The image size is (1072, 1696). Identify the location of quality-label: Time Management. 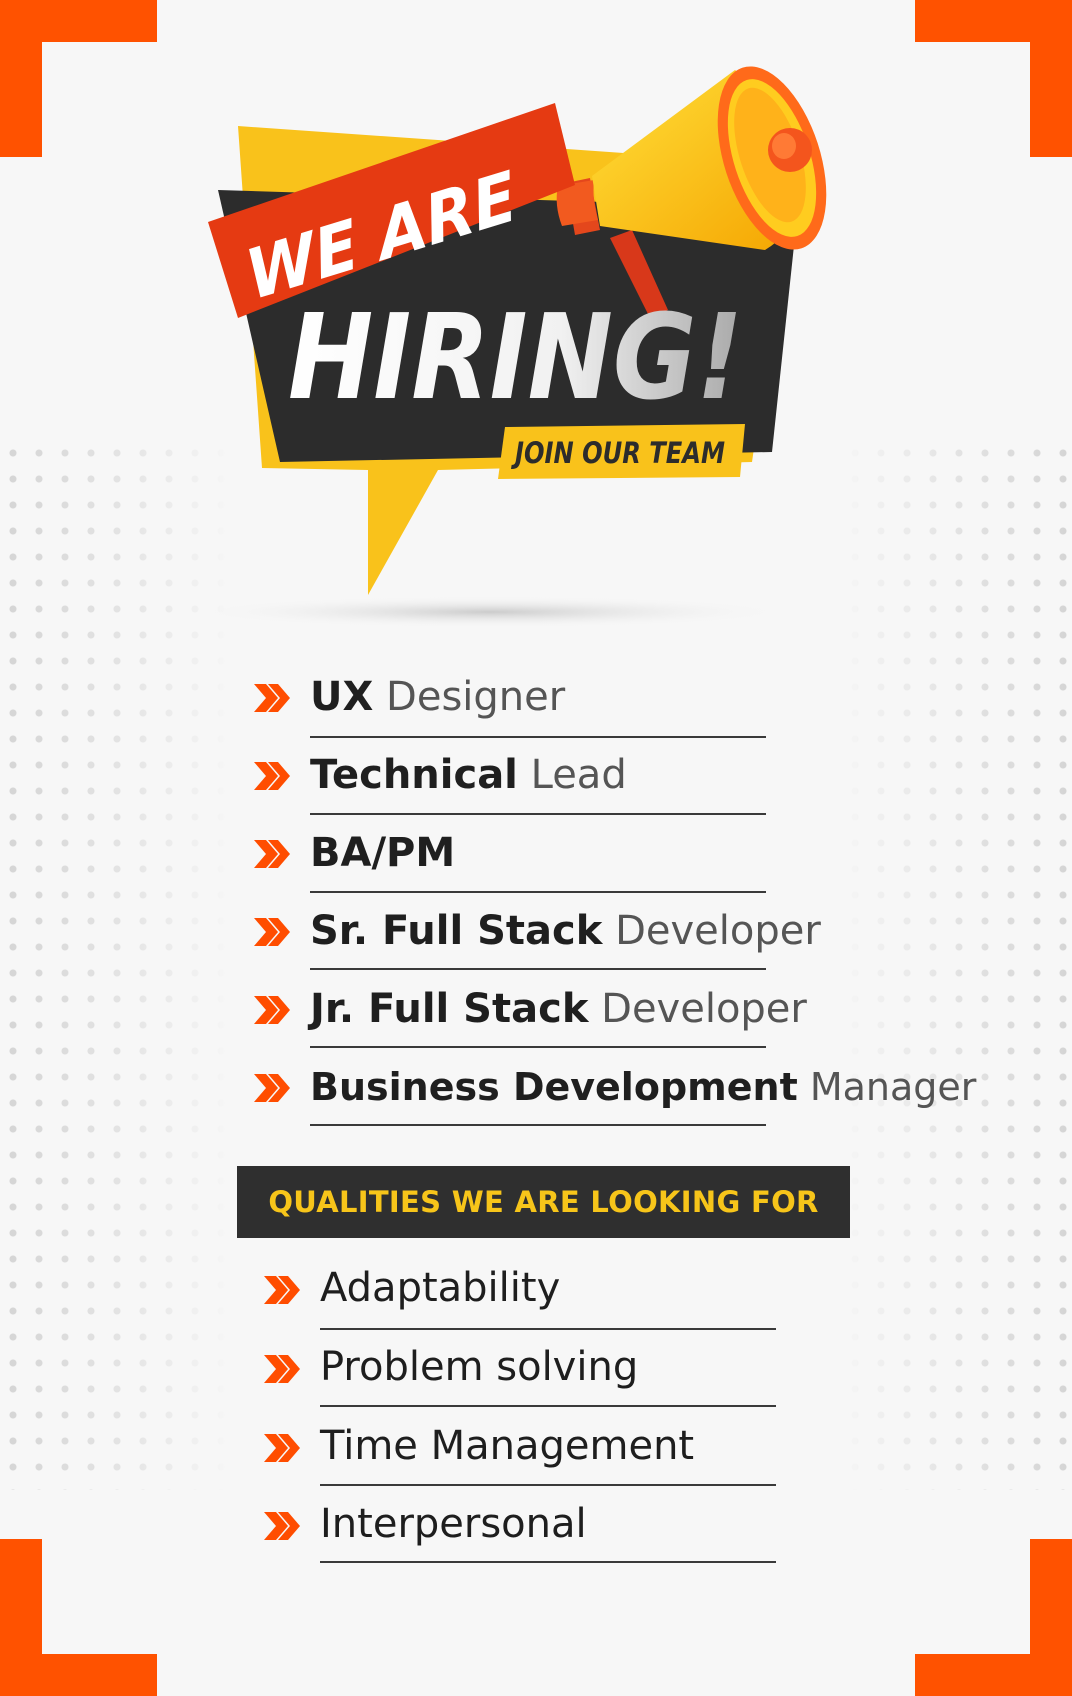
(507, 1446).